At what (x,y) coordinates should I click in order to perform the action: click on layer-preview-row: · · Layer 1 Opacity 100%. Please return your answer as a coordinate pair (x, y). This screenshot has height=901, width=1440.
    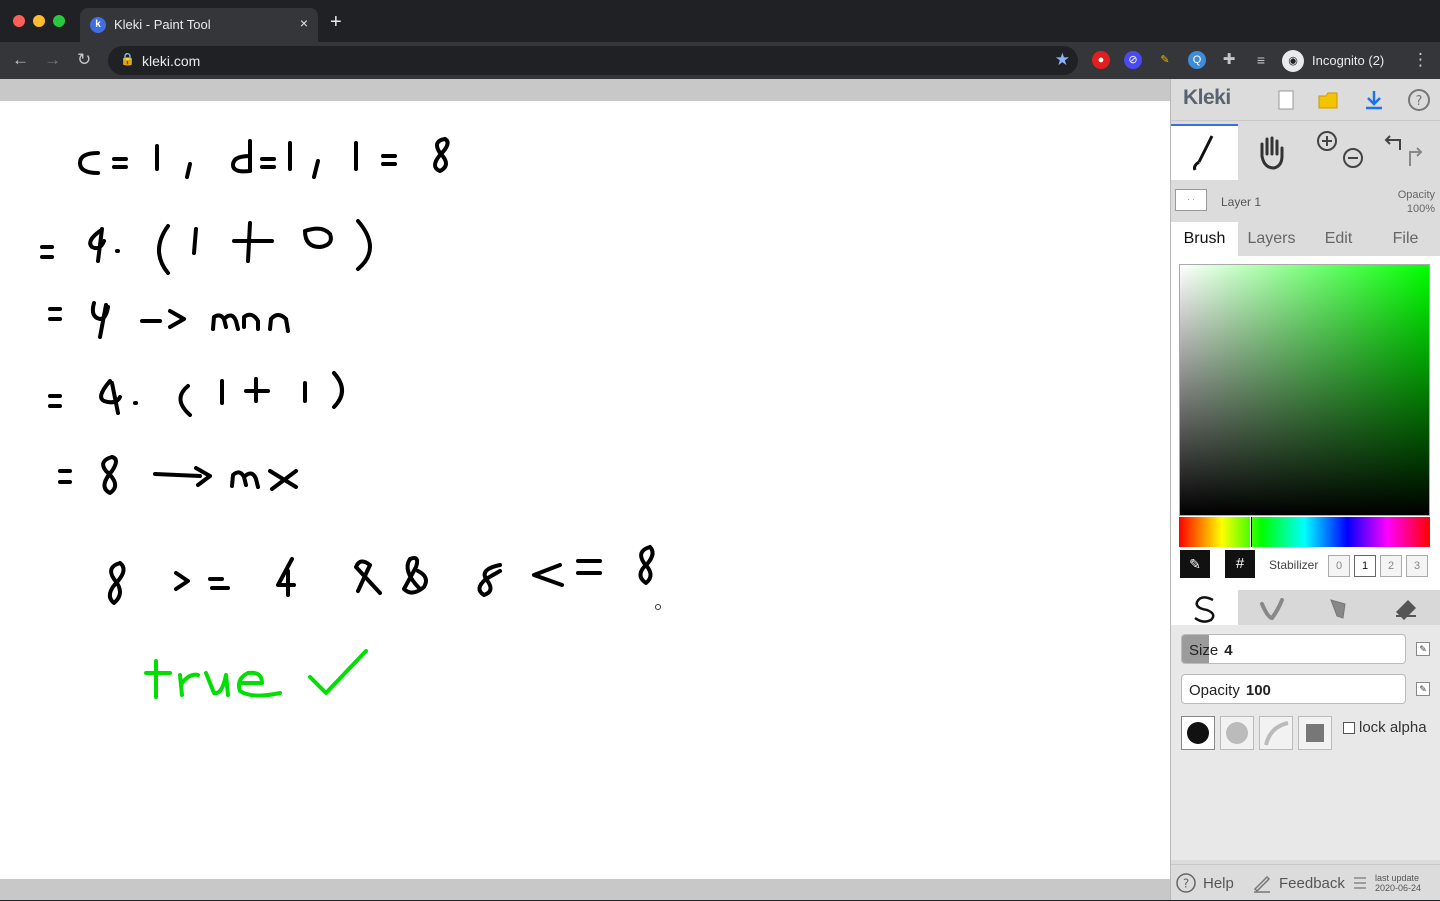
    Looking at the image, I should click on (1305, 201).